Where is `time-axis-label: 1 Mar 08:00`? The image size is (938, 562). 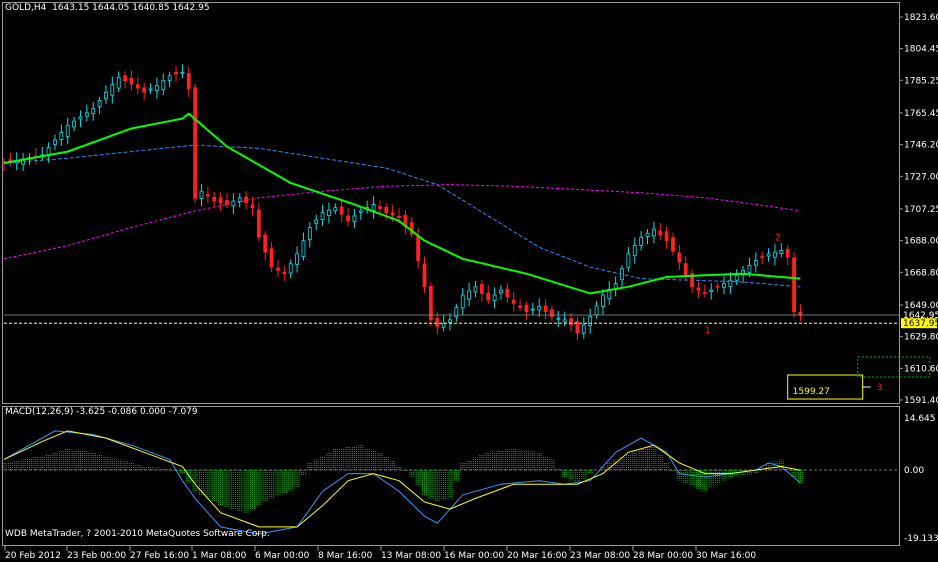
time-axis-label: 1 Mar 08:00 is located at coordinates (219, 556).